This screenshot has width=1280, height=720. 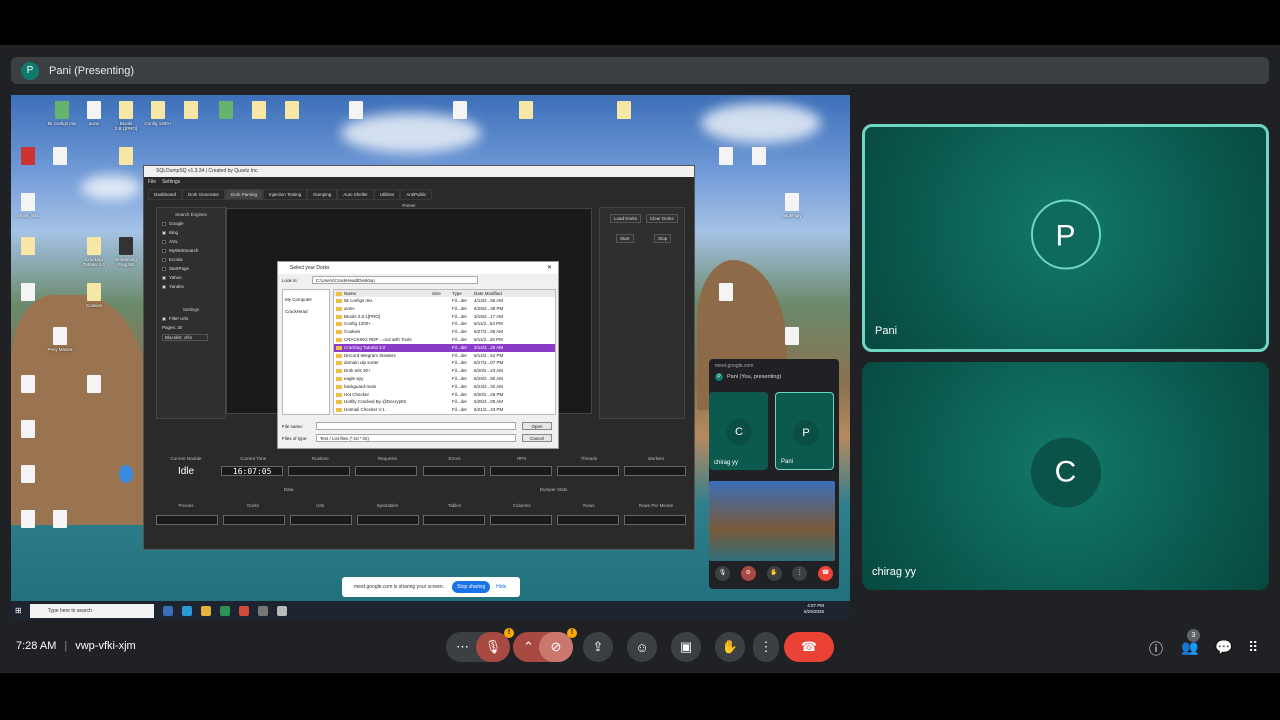 I want to click on desktop-icon: eagle spy, so click(x=792, y=205).